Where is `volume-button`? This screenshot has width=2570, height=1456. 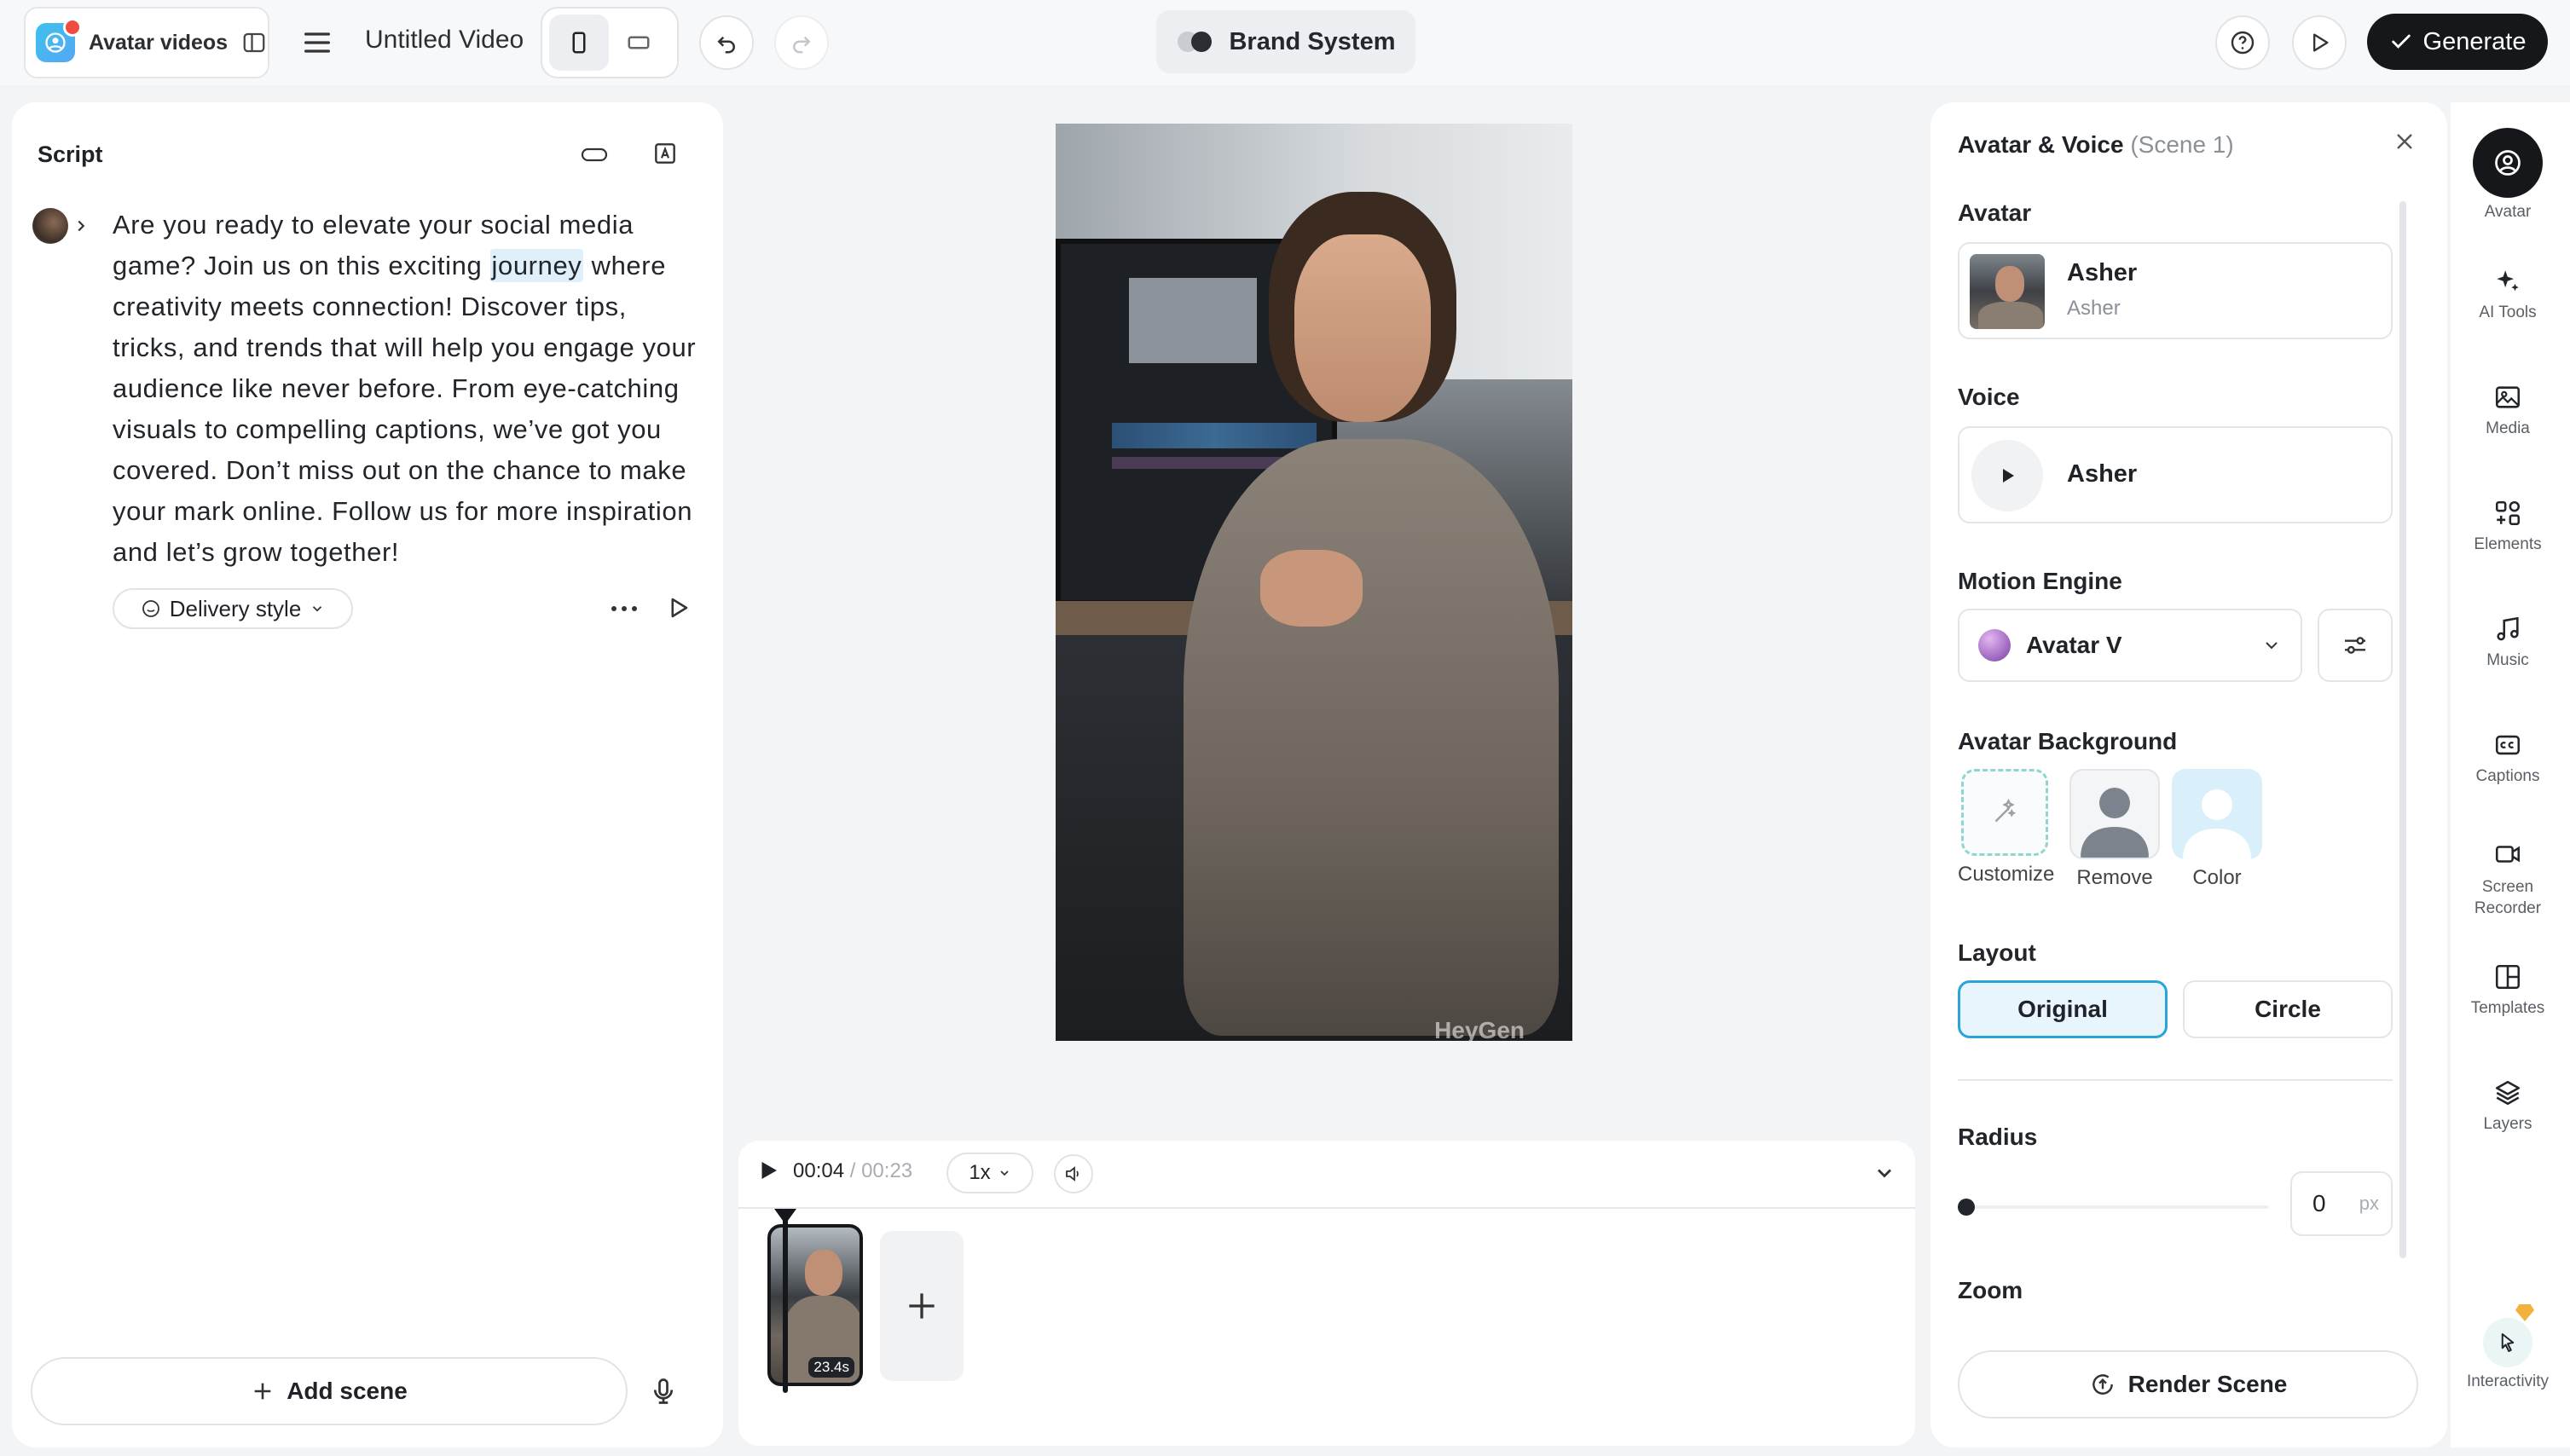 volume-button is located at coordinates (1073, 1173).